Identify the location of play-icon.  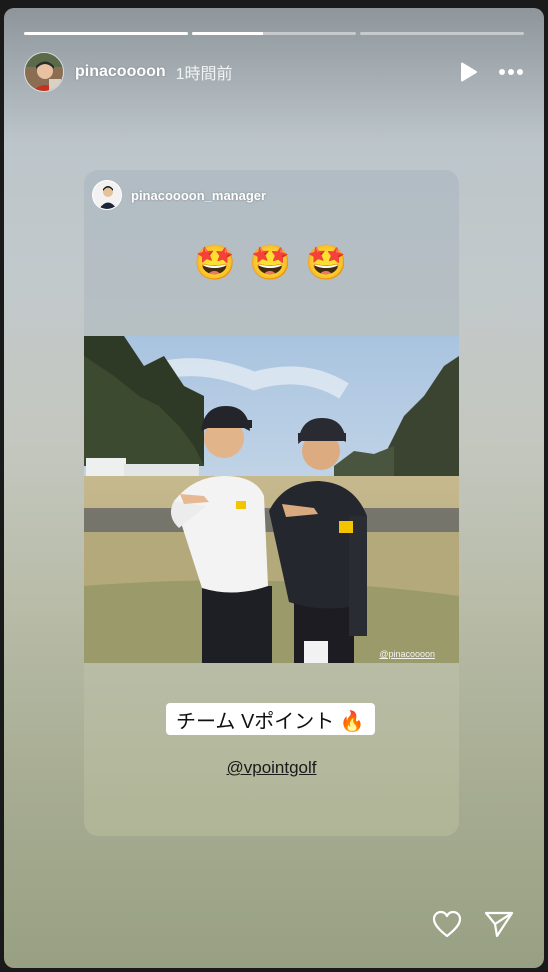
(469, 72).